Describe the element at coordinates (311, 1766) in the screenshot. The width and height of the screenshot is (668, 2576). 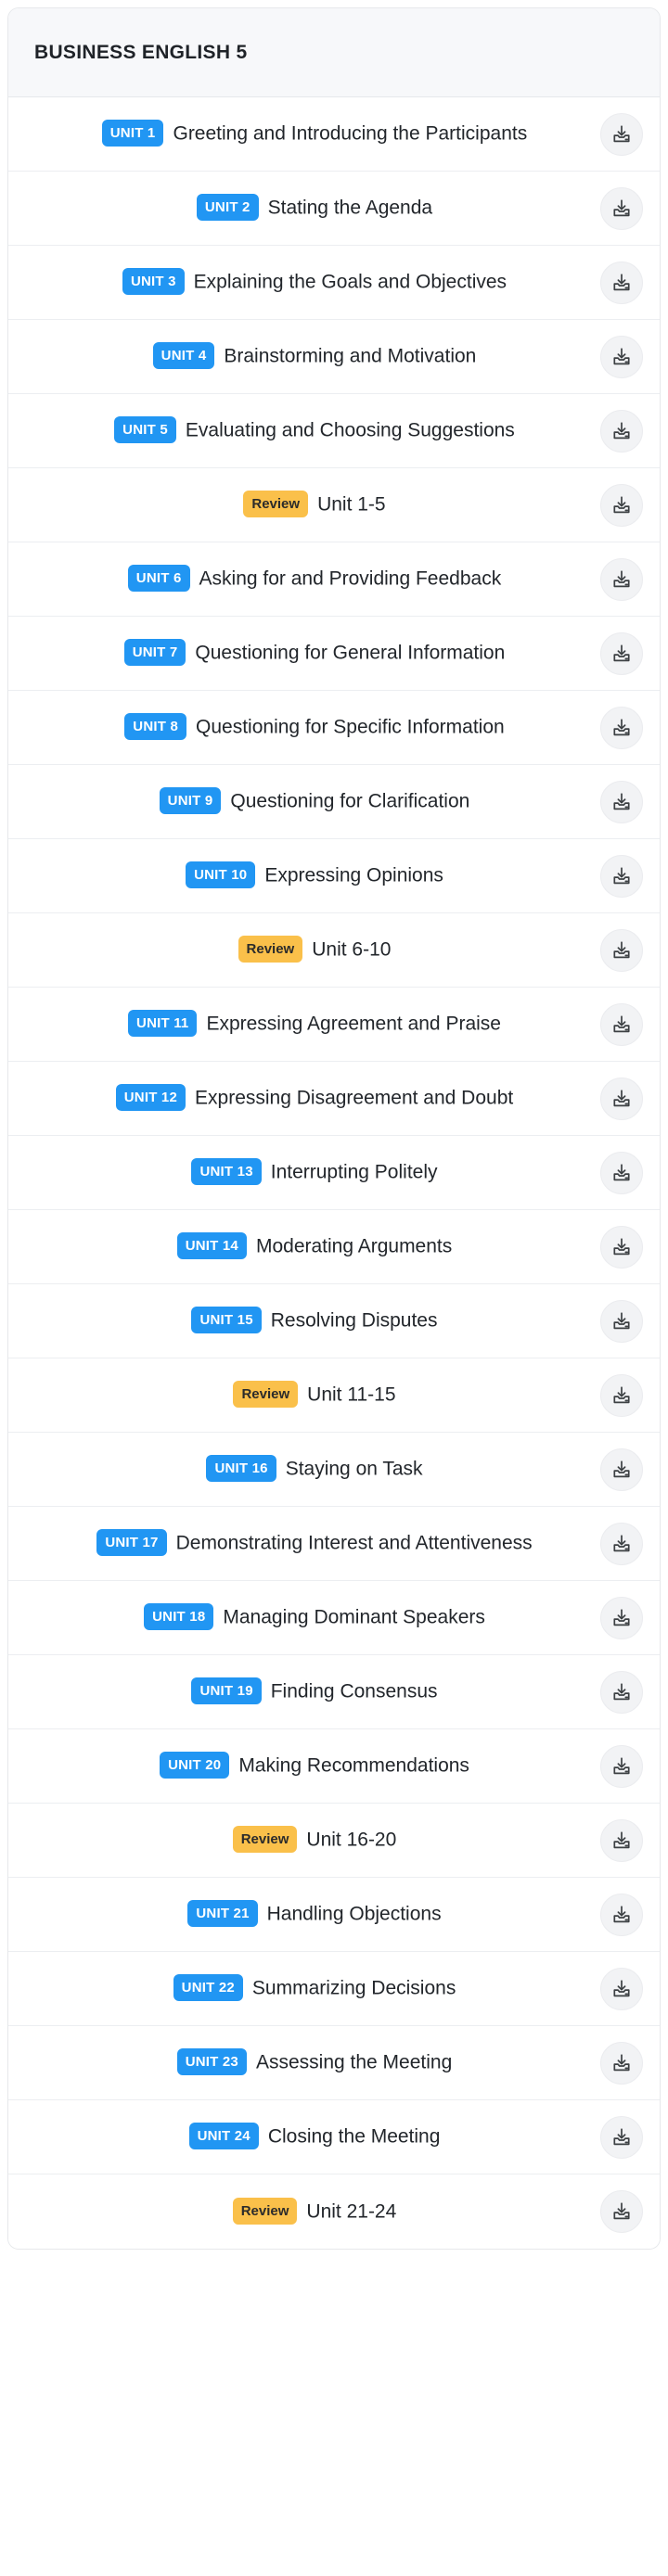
I see `list-item-content: UNIT 20 Making Recommendations` at that location.